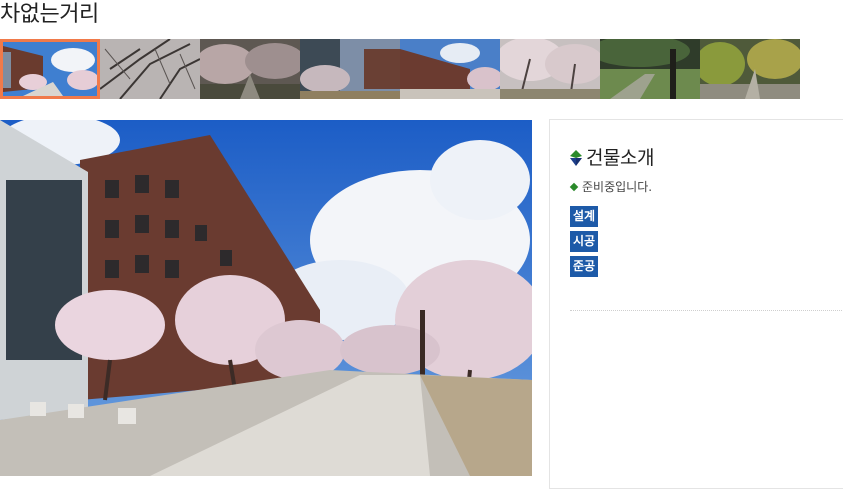  I want to click on tag-design: 설계, so click(584, 216).